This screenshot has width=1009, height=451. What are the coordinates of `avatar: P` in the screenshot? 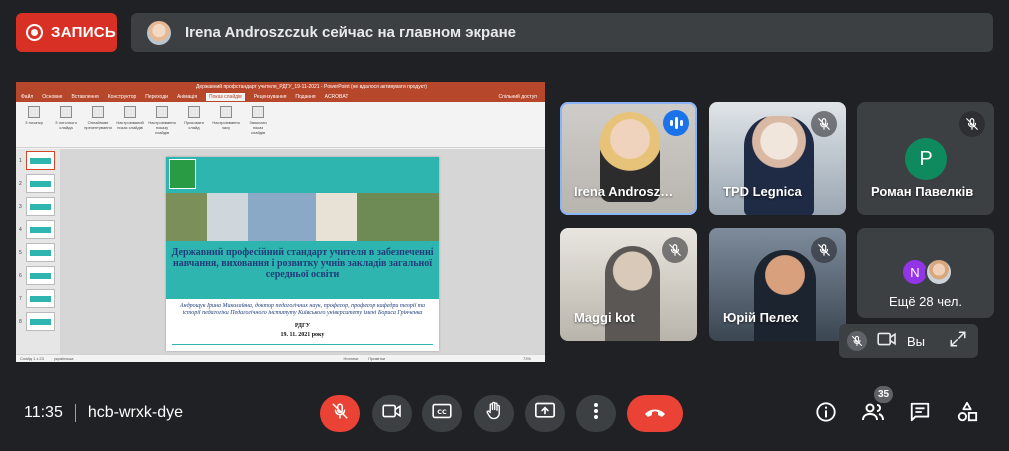 It's located at (926, 159).